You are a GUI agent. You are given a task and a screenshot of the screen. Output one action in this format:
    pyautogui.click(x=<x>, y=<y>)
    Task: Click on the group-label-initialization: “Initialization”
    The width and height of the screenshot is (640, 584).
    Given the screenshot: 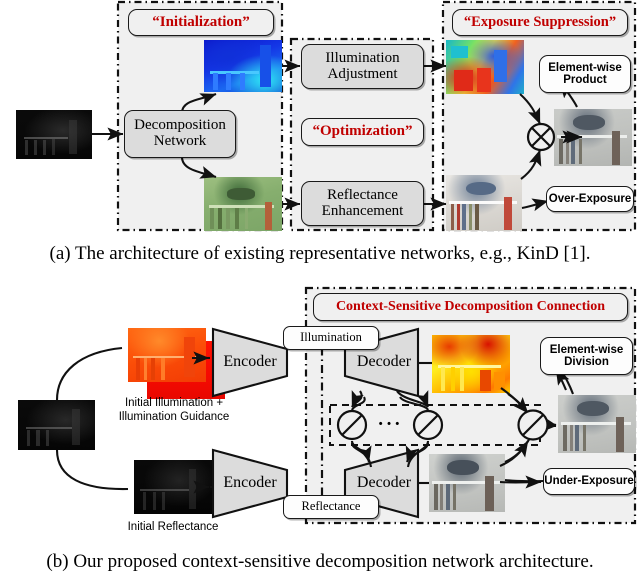 What is the action you would take?
    pyautogui.click(x=201, y=22)
    